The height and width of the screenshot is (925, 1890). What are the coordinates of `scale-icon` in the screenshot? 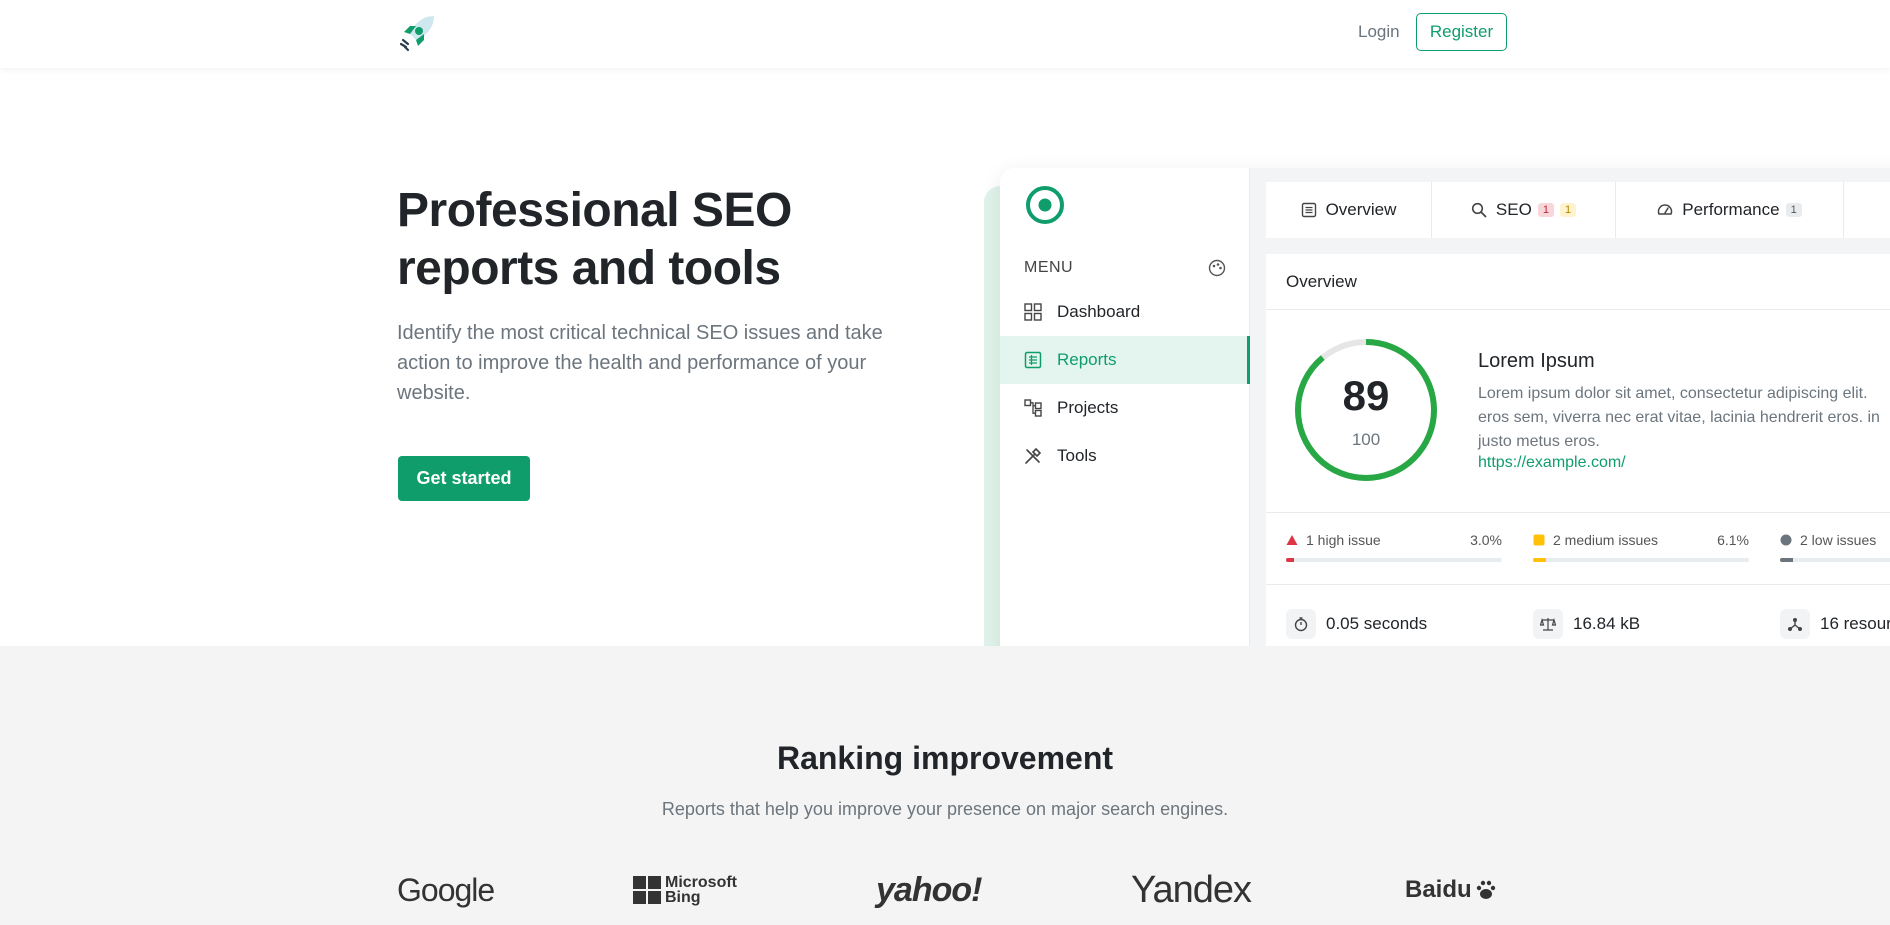 It's located at (1548, 624).